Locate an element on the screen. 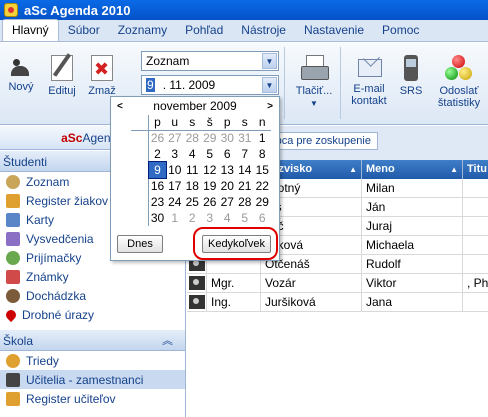 This screenshot has width=488, height=417. printer-icon is located at coordinates (315, 68).